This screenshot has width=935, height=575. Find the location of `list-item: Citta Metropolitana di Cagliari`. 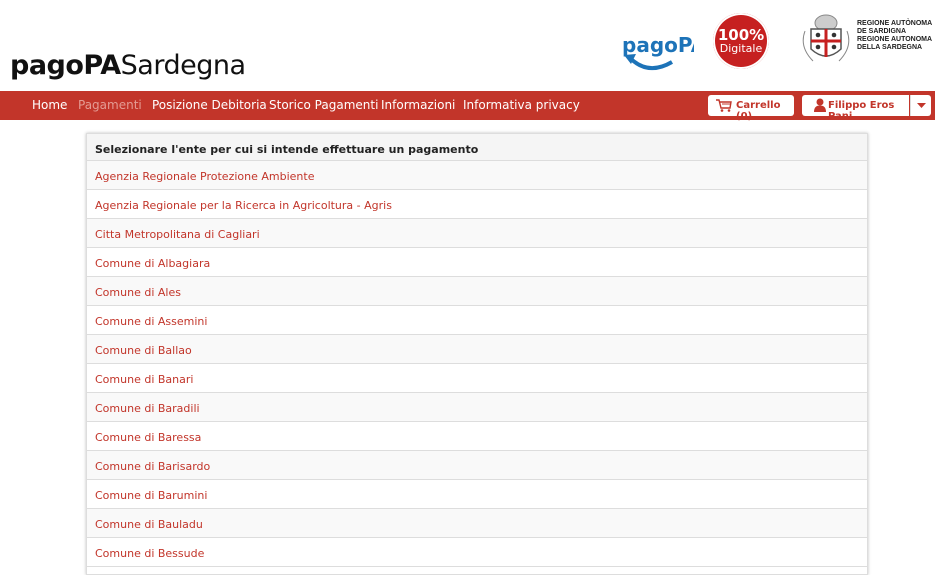

list-item: Citta Metropolitana di Cagliari is located at coordinates (477, 233).